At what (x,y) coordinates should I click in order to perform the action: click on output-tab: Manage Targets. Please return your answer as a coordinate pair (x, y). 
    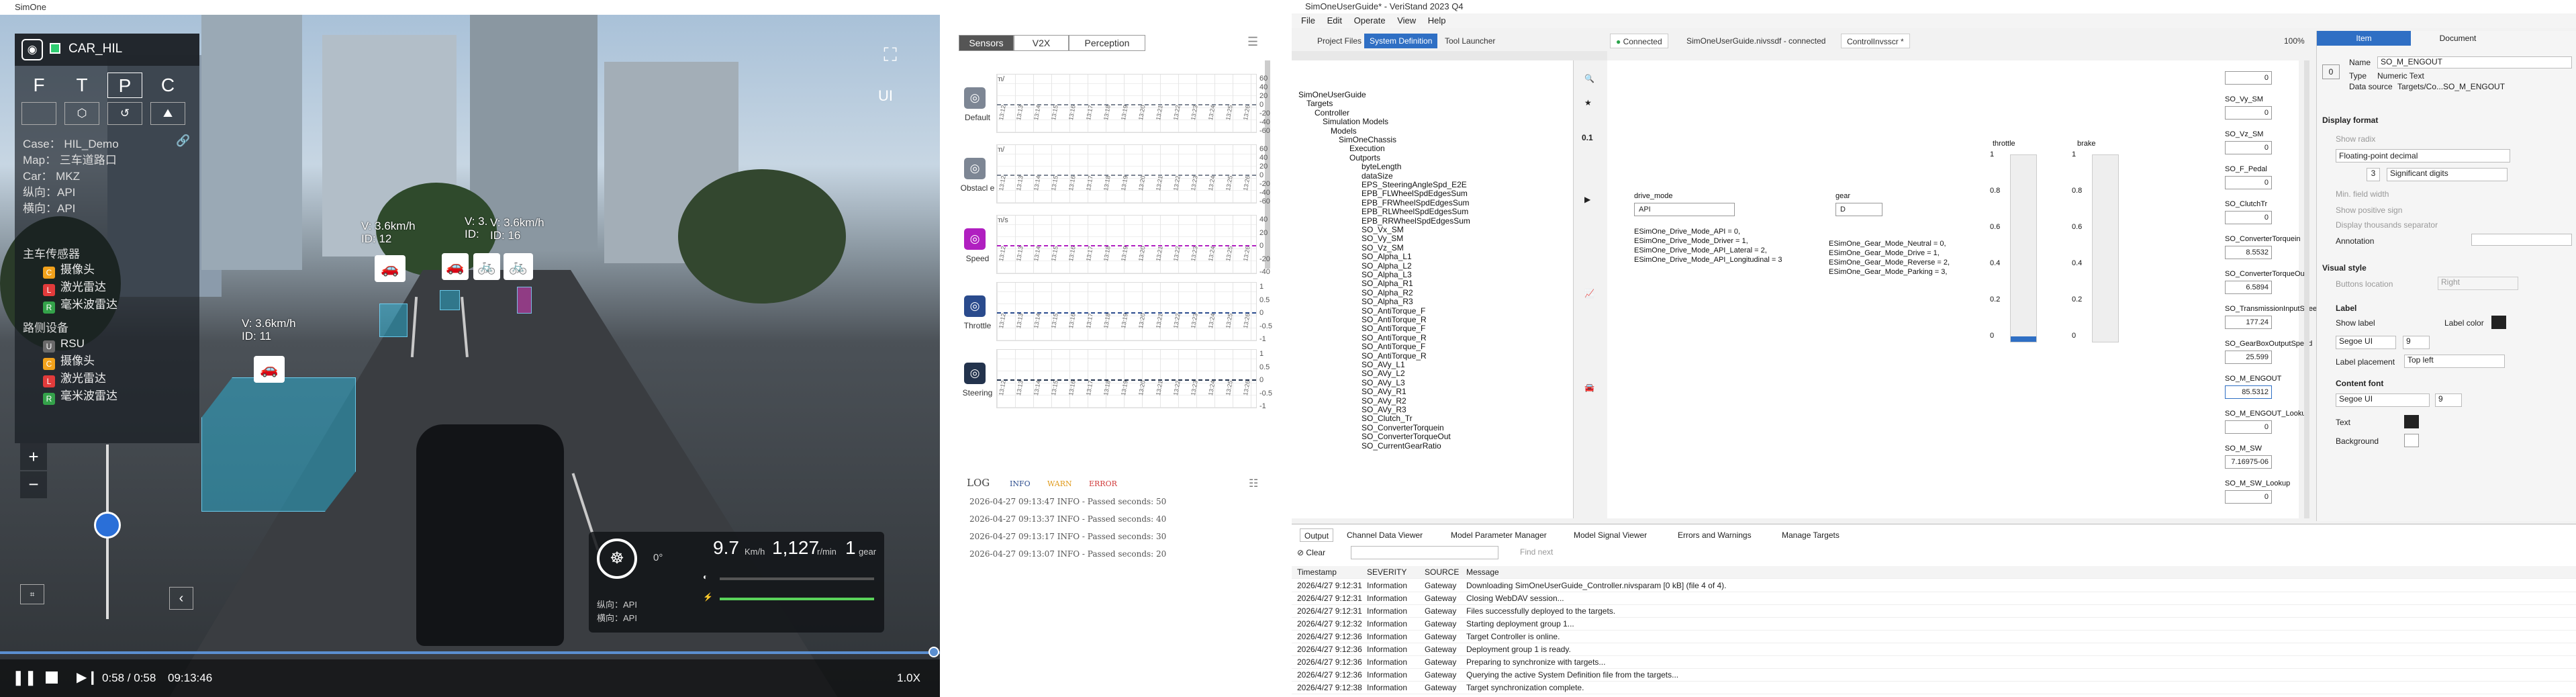
    Looking at the image, I should click on (1811, 535).